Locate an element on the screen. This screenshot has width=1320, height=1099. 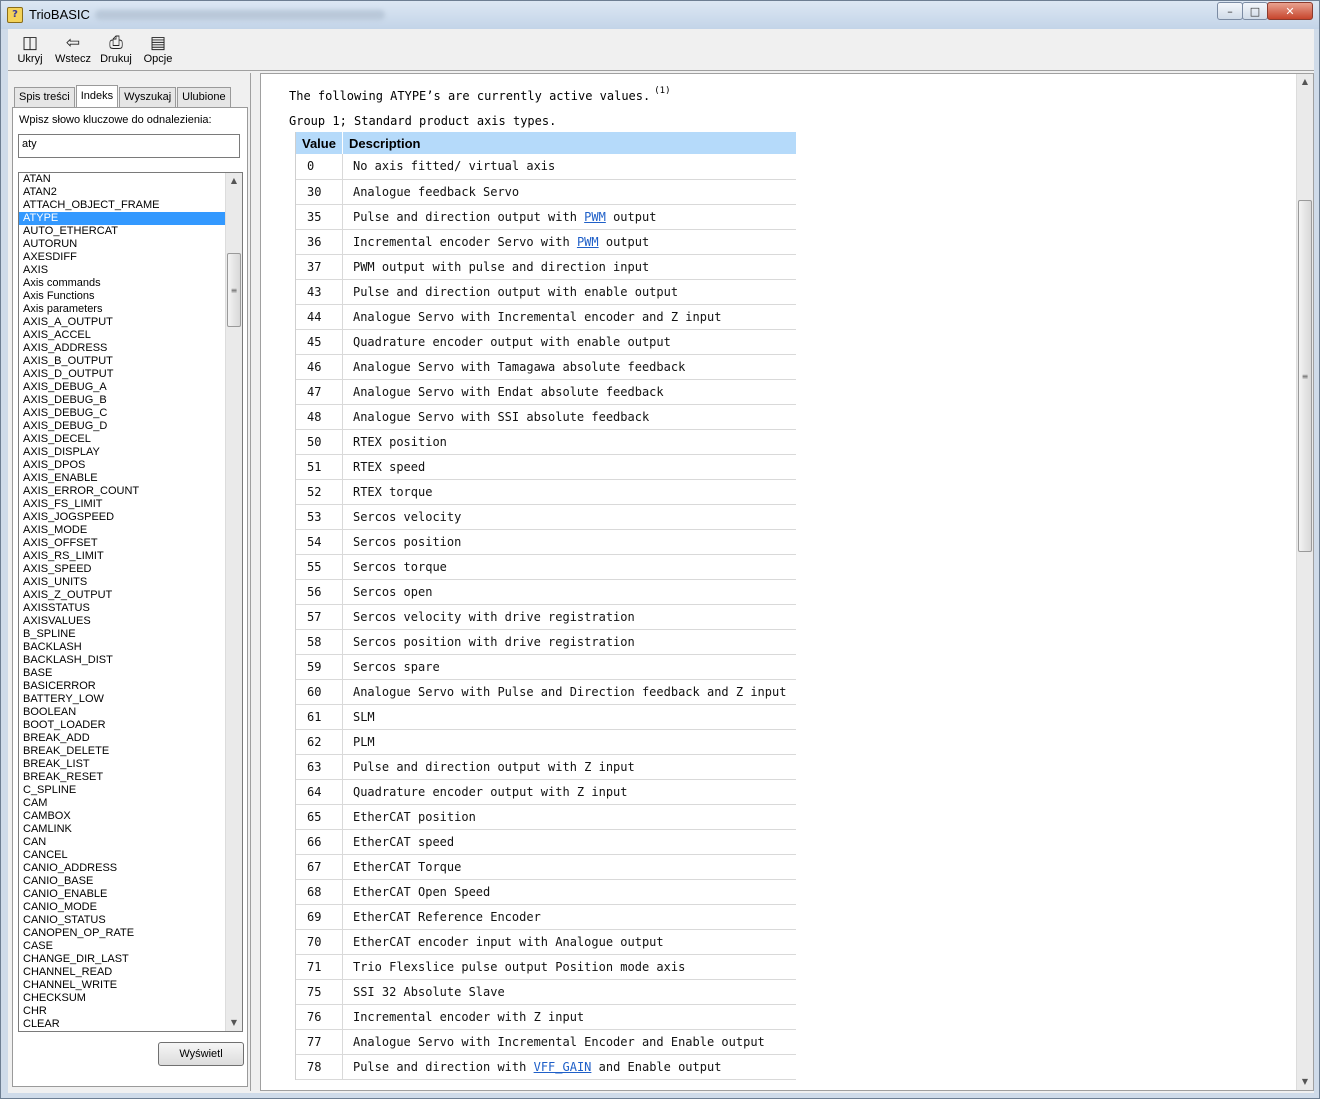
index-item: BOOT_LOADER is located at coordinates (123, 725).